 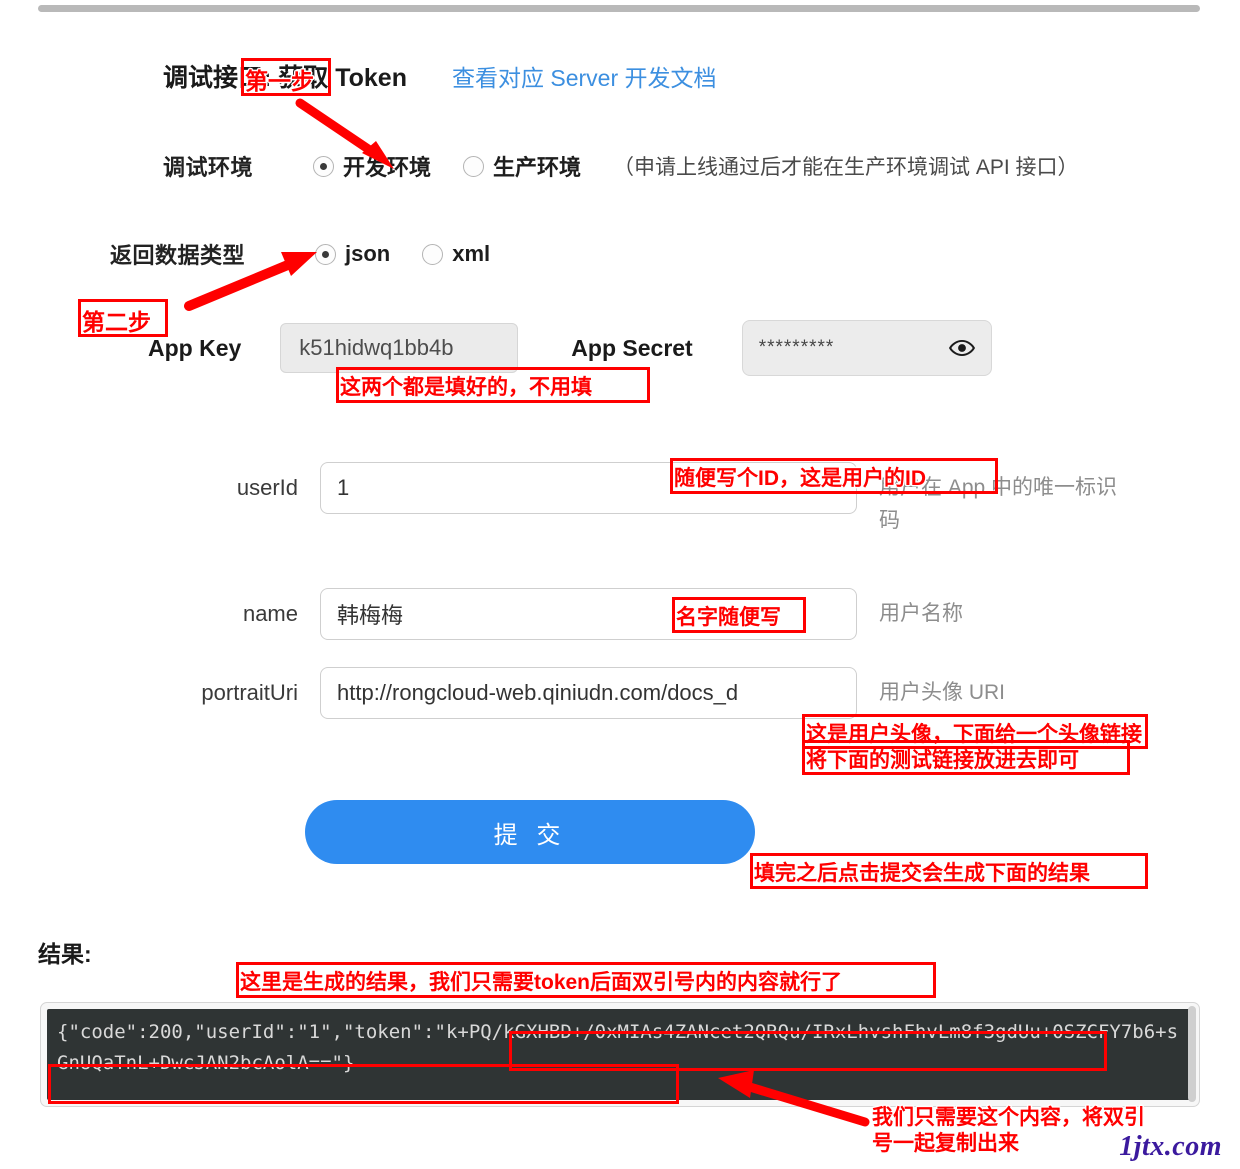 I want to click on result-prefix: {"code":200,"userId":"1","token":, so click(x=246, y=1032).